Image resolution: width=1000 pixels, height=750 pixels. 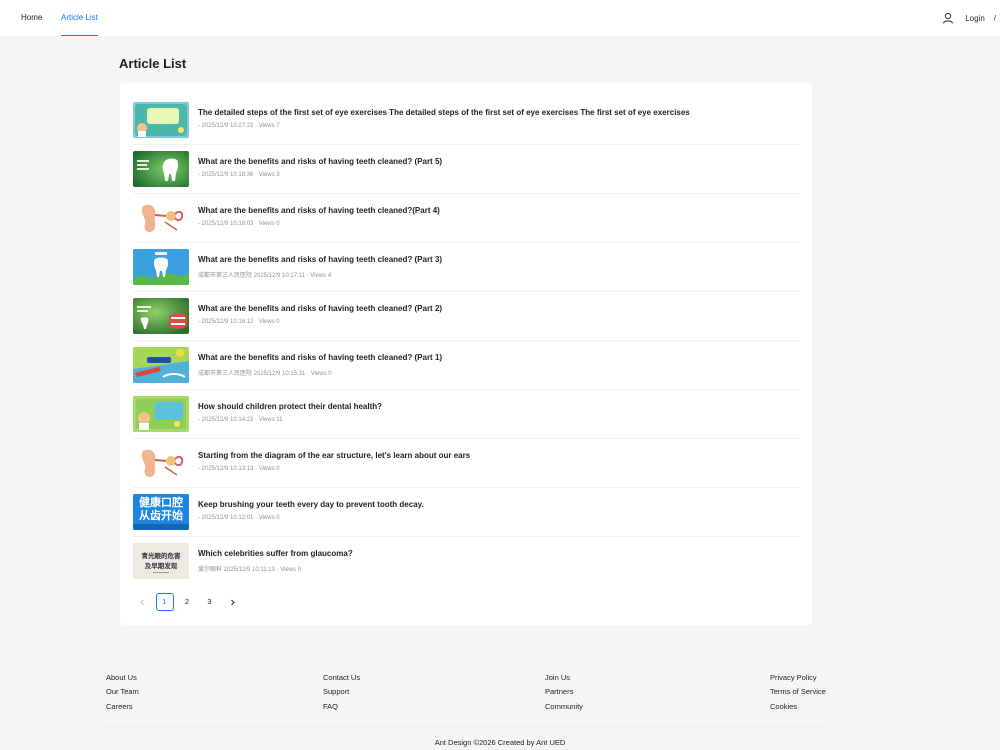 I want to click on footer-link-careers: Careers, so click(x=122, y=708).